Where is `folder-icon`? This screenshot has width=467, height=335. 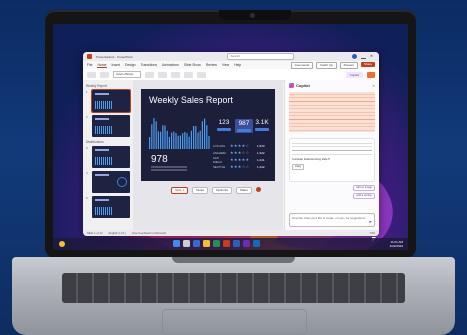
folder-icon is located at coordinates (206, 243).